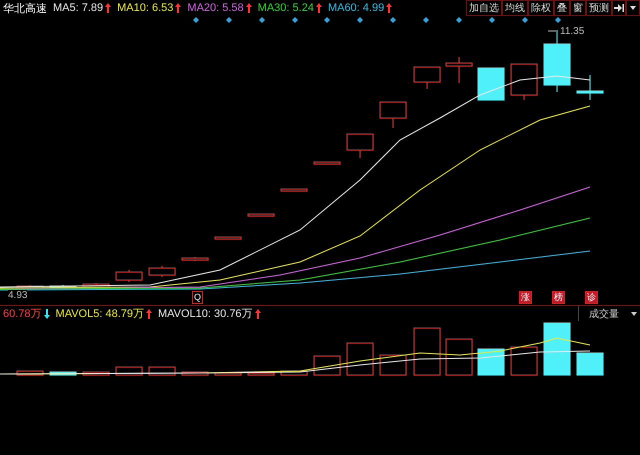 The image size is (640, 455). Describe the element at coordinates (599, 8) in the screenshot. I see `toolbar-button: 预测` at that location.